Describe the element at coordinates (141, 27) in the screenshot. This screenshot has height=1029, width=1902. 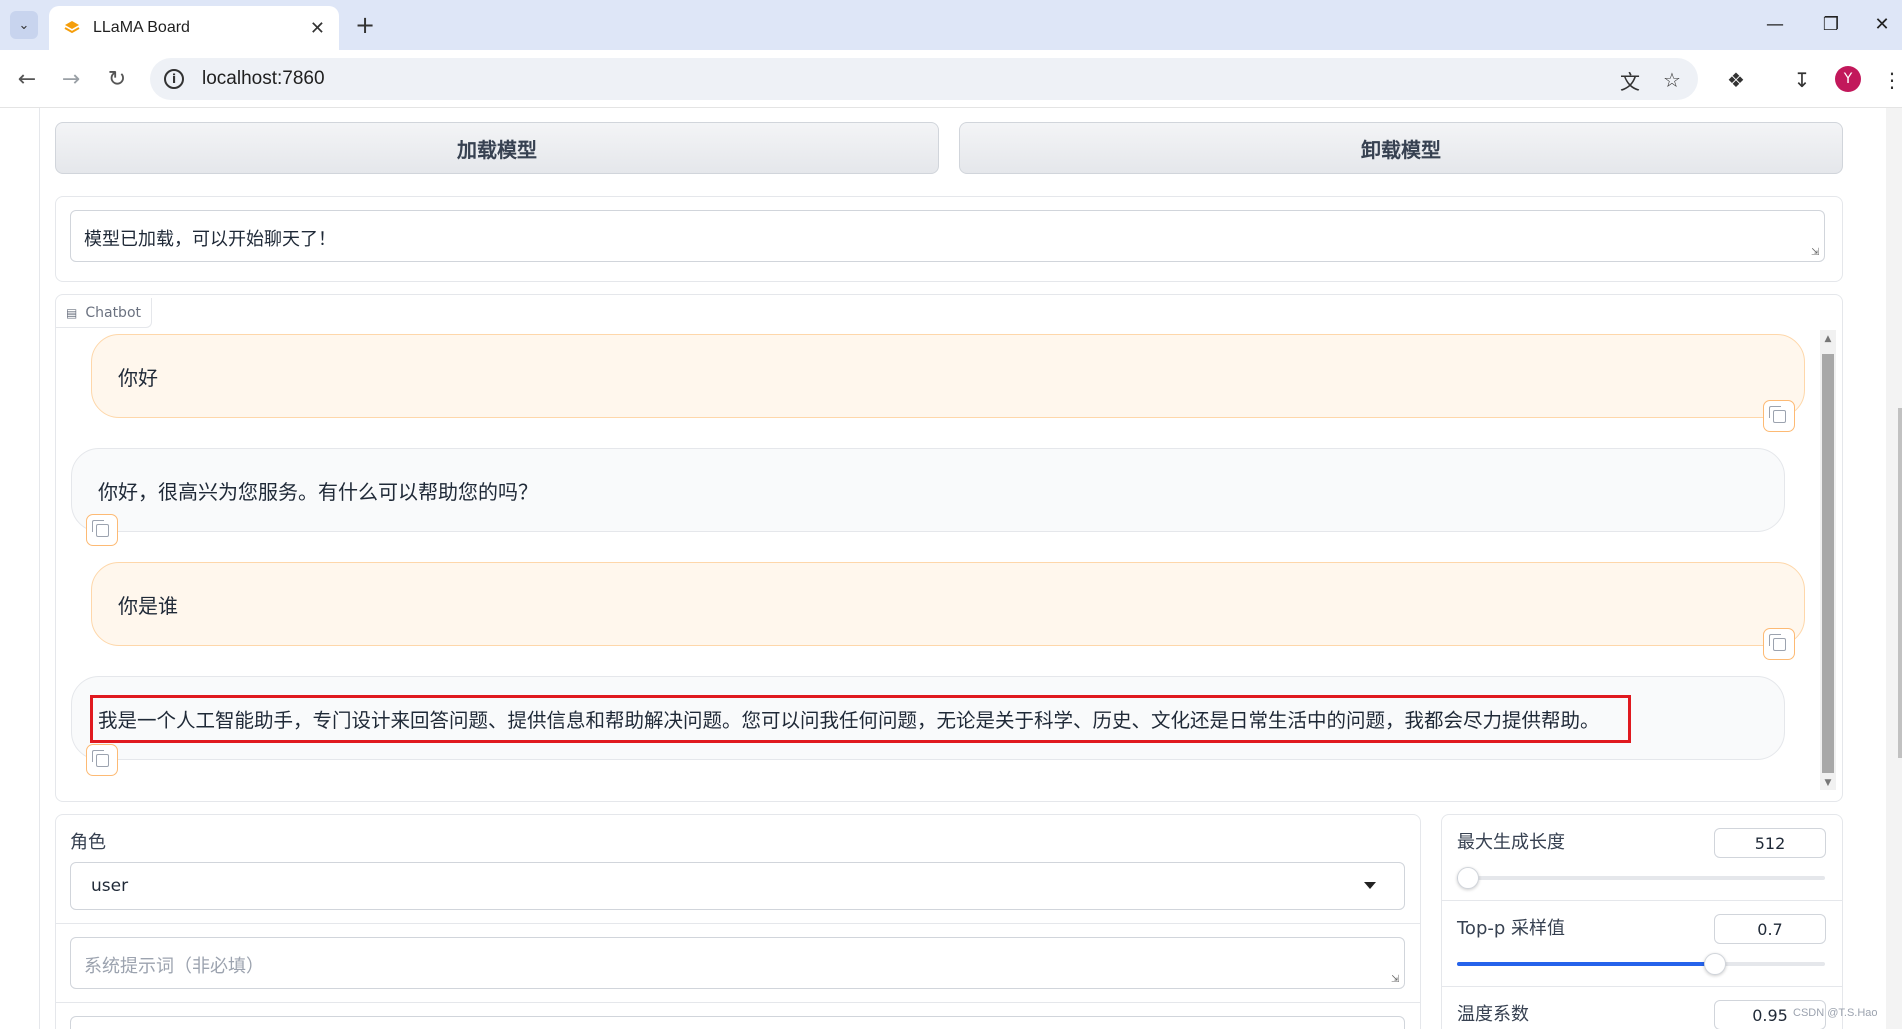
I see `tab-title: LLaMA Board` at that location.